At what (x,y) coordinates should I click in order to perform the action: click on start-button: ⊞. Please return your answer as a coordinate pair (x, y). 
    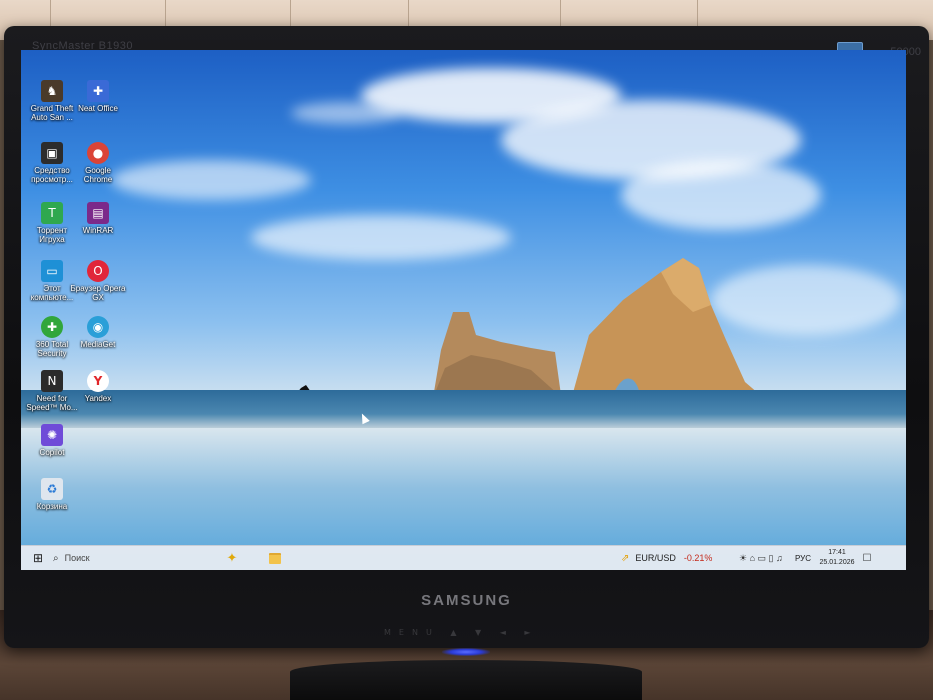
    Looking at the image, I should click on (38, 558).